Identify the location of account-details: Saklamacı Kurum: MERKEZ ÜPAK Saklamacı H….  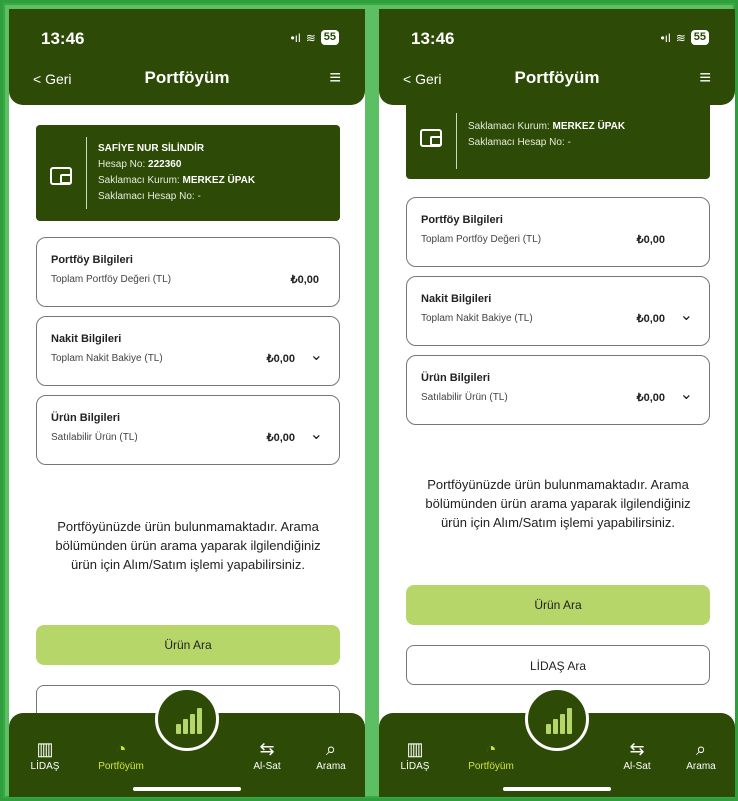
(546, 135).